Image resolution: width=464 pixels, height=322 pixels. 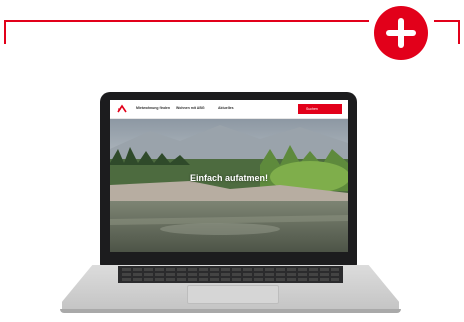 What do you see at coordinates (5, 32) in the screenshot?
I see `bracket-tick-left` at bounding box center [5, 32].